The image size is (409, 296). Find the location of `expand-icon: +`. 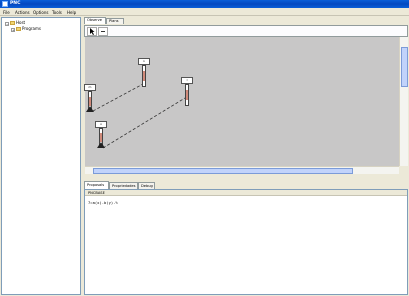

expand-icon: + is located at coordinates (13, 30).